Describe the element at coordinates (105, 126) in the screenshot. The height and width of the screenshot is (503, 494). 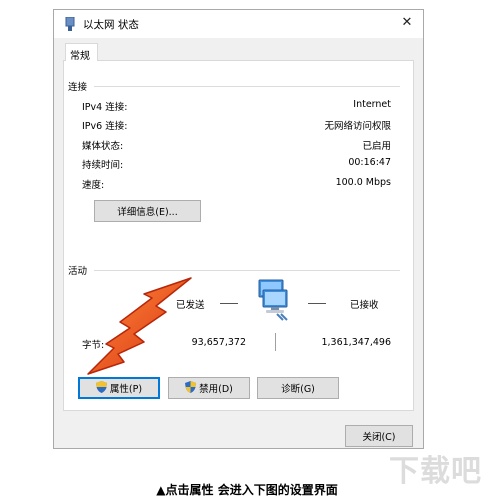
I see `ipv6-label: IPv6 连接:` at that location.